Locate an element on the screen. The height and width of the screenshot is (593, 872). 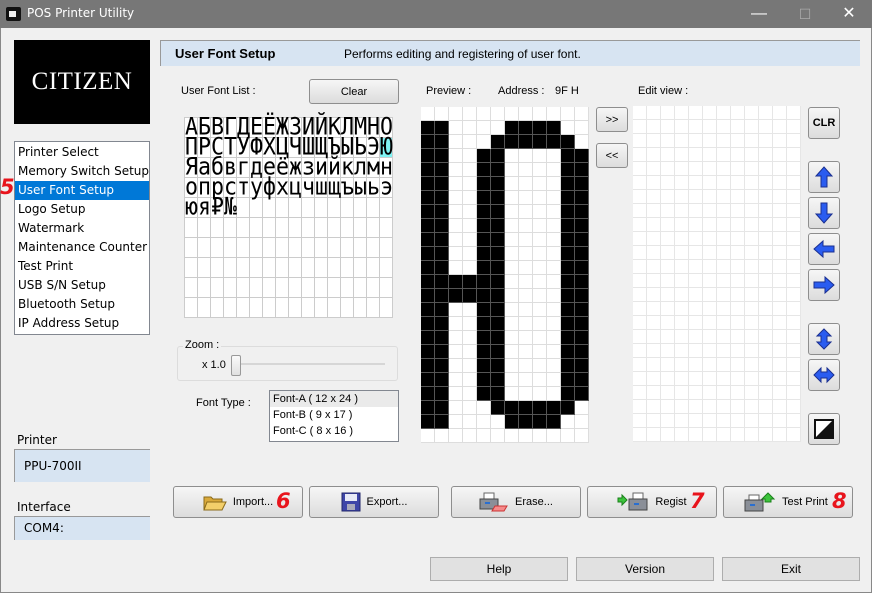
flip-vertical-button is located at coordinates (824, 339).